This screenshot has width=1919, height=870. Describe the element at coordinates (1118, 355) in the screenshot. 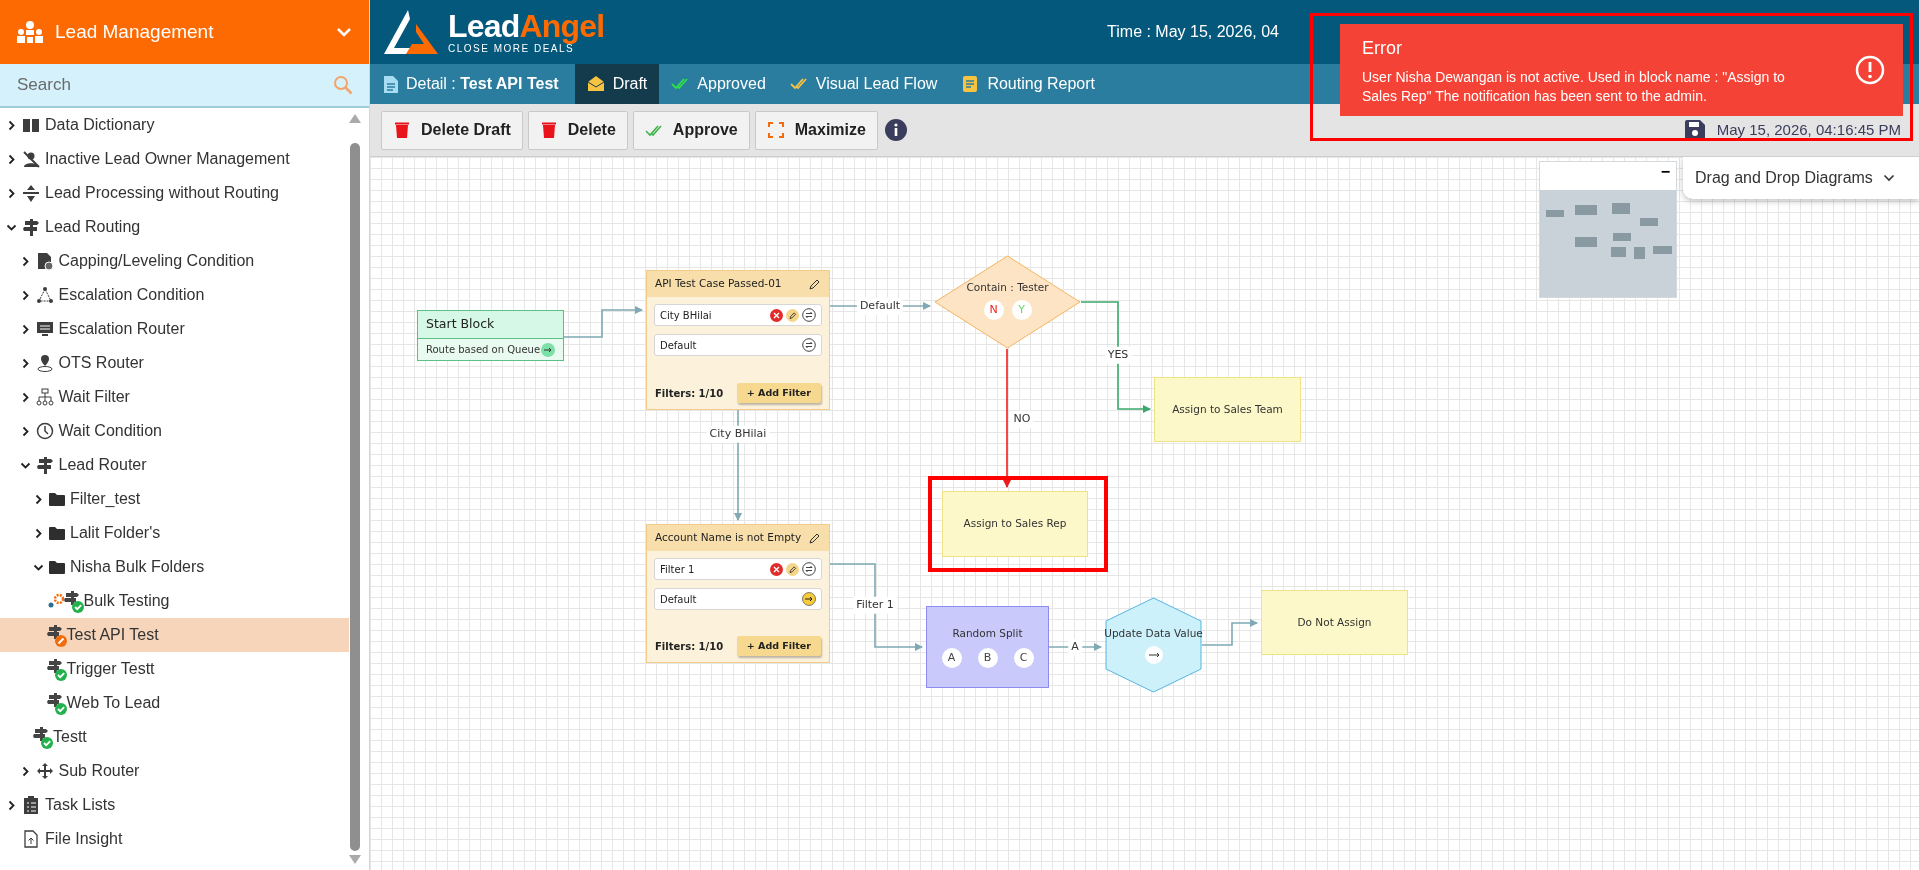

I see `connector-label: YES` at that location.